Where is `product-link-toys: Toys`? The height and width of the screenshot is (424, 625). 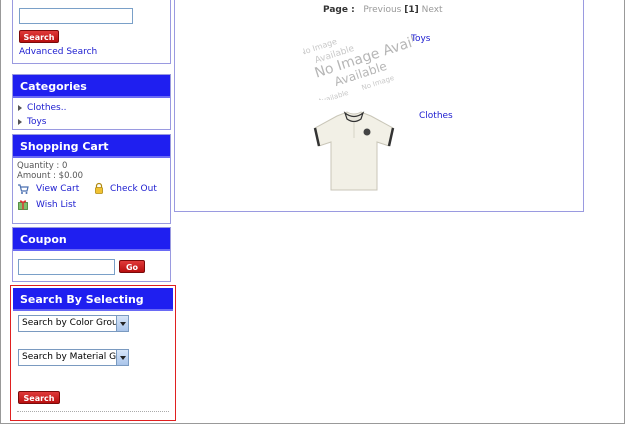 product-link-toys: Toys is located at coordinates (421, 39).